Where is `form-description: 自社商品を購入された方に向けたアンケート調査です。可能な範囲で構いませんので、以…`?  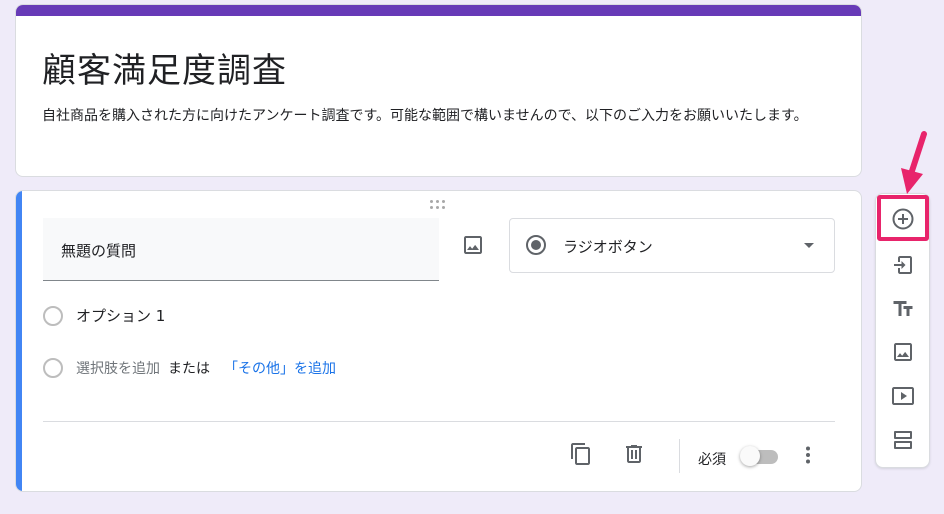 form-description: 自社商品を購入された方に向けたアンケート調査です。可能な範囲で構いませんので、以… is located at coordinates (439, 116).